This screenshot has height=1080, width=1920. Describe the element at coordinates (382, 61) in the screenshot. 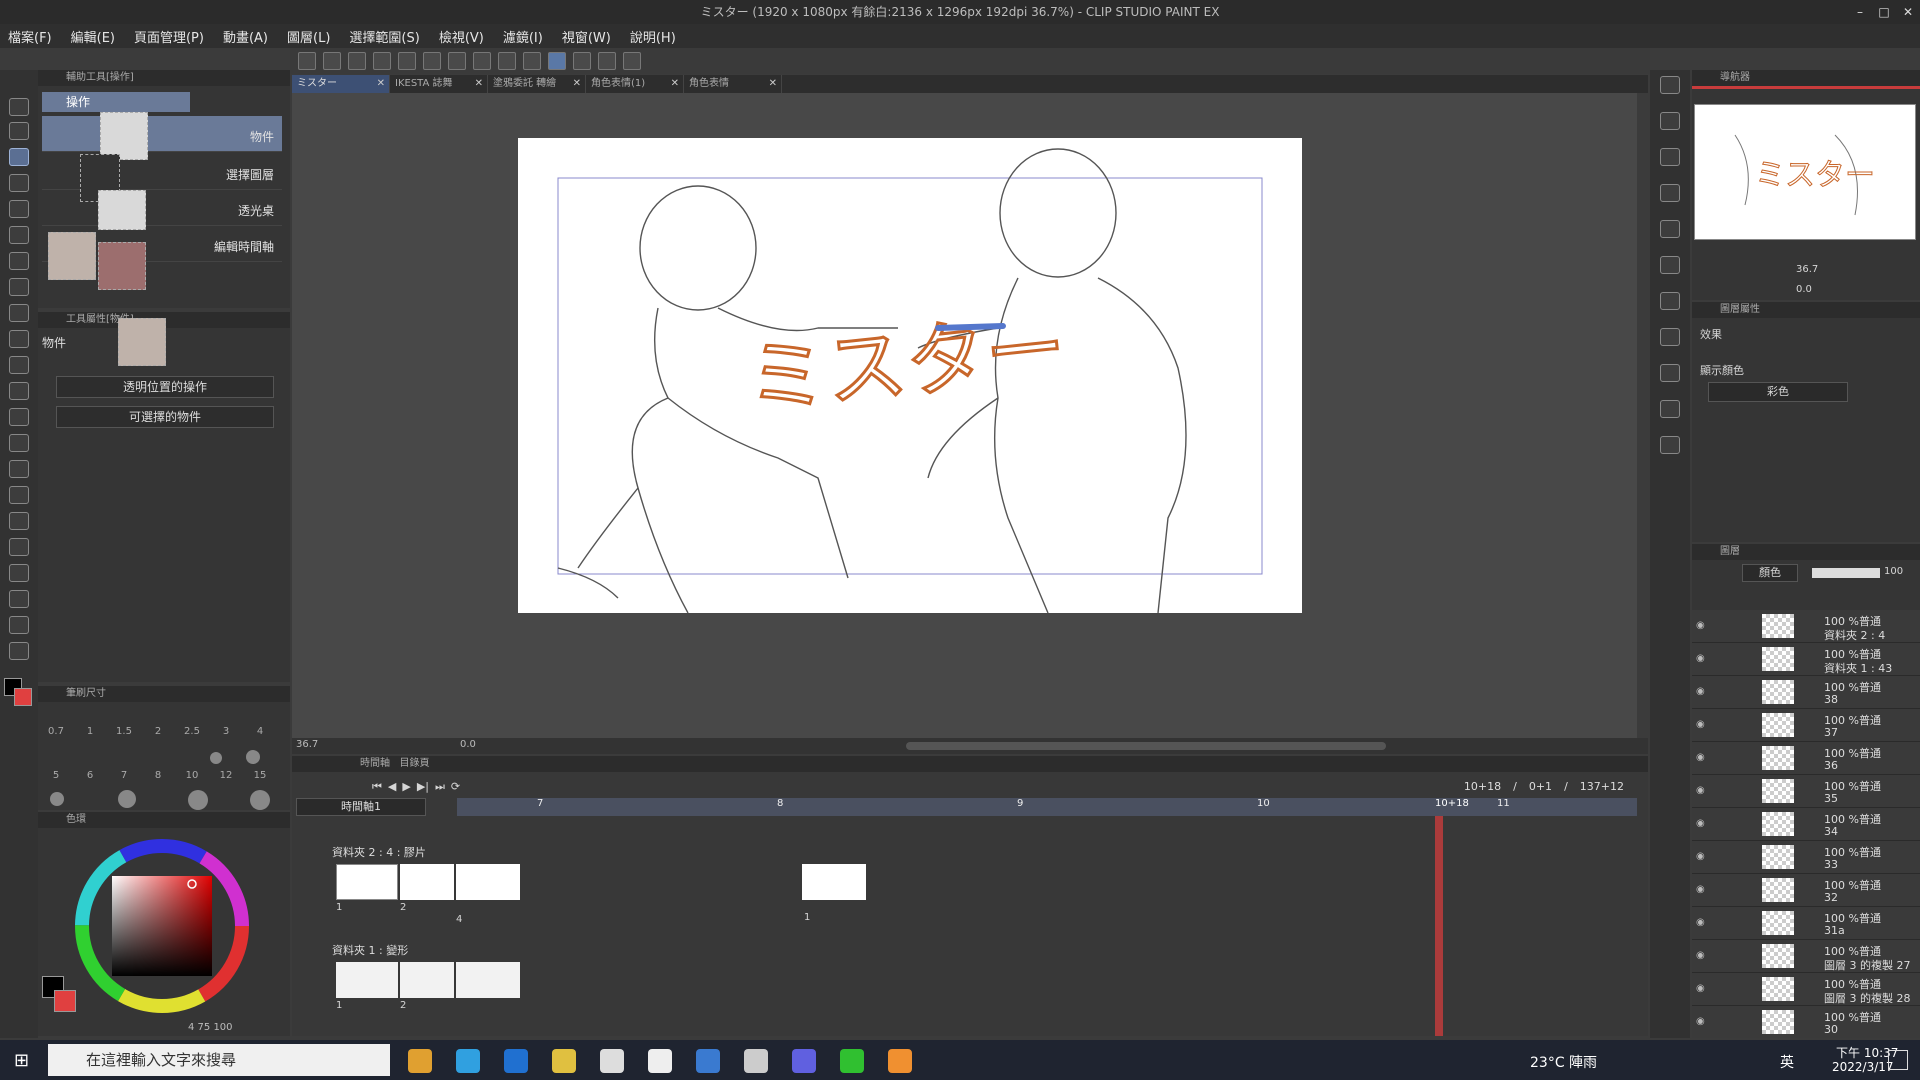

I see `save-icon` at that location.